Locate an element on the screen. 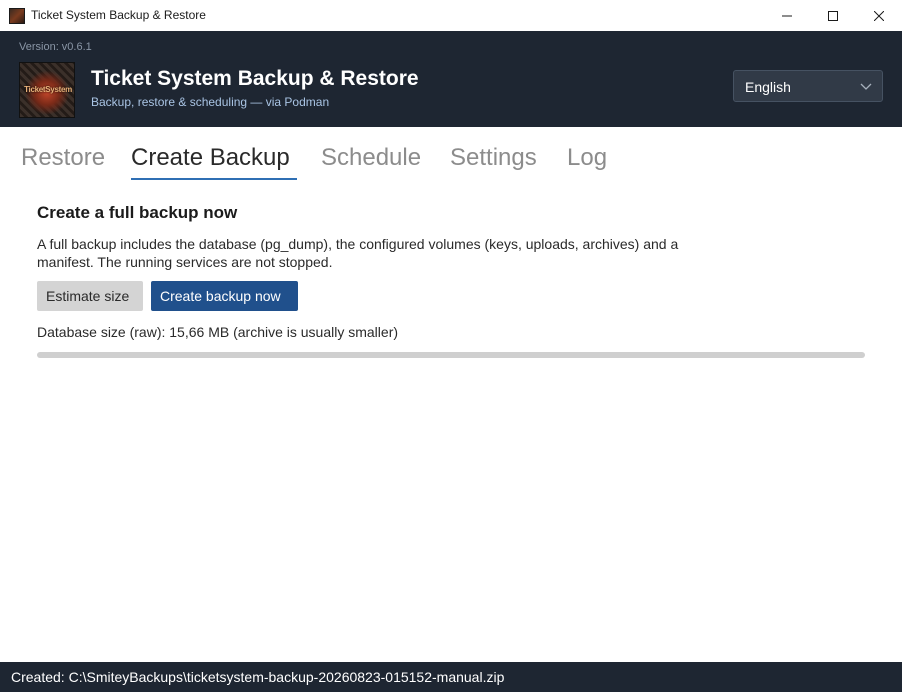  tab-restore: Restore is located at coordinates (63, 158).